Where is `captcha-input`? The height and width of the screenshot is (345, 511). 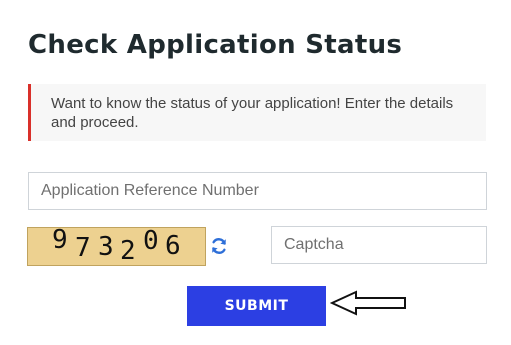 captcha-input is located at coordinates (379, 245).